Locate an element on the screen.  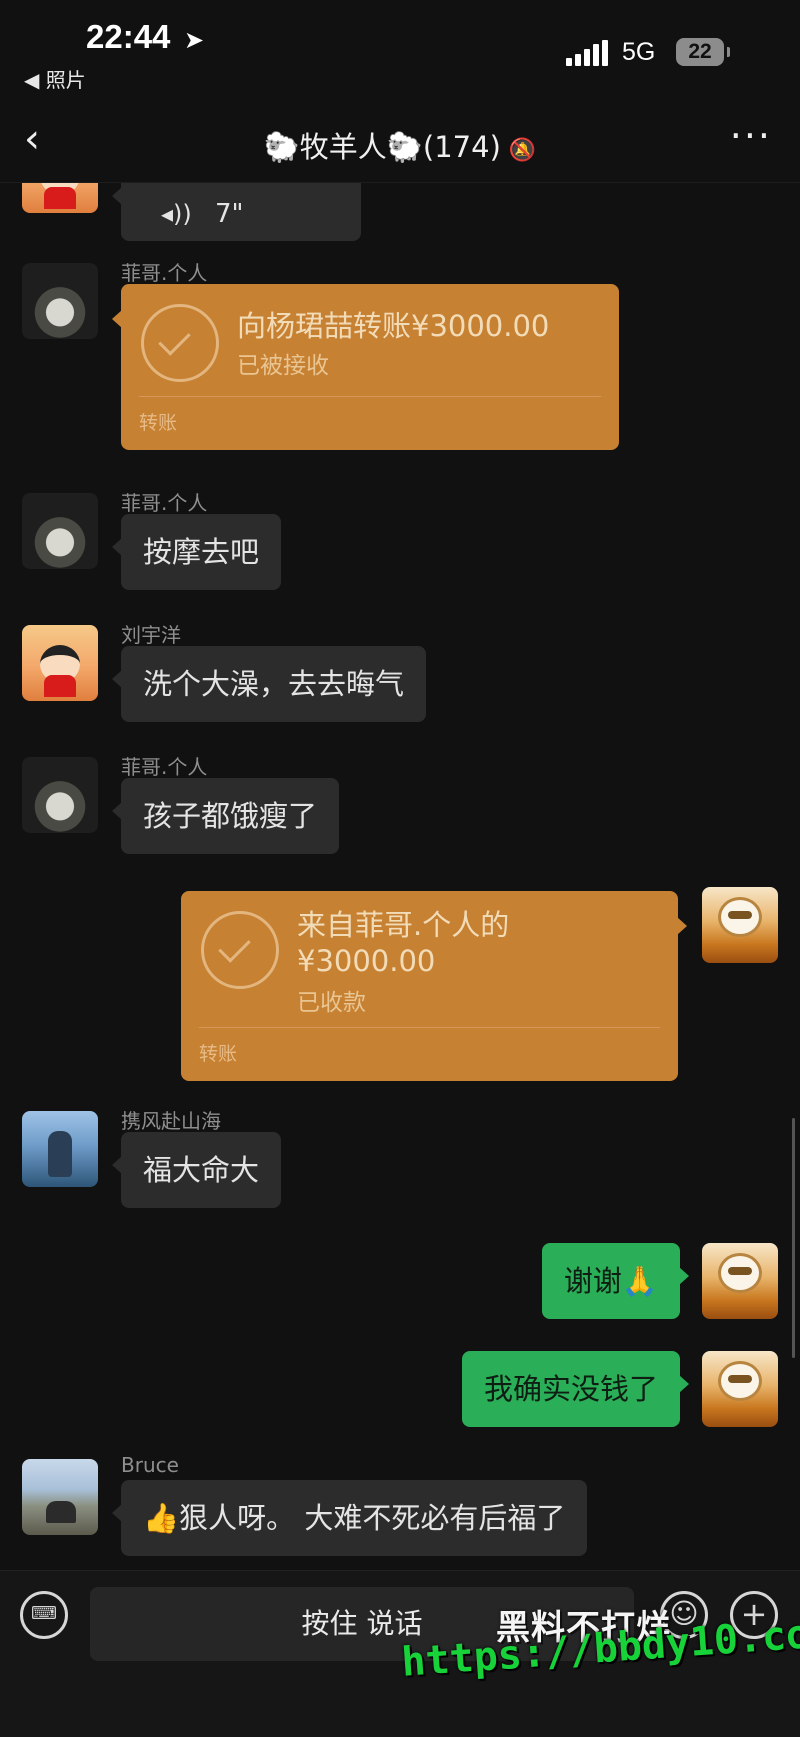
message-transfer-sent: 菲哥.个人 向杨珺喆转账¥3000.00 已被接收 转账 is located at coordinates (400, 362).